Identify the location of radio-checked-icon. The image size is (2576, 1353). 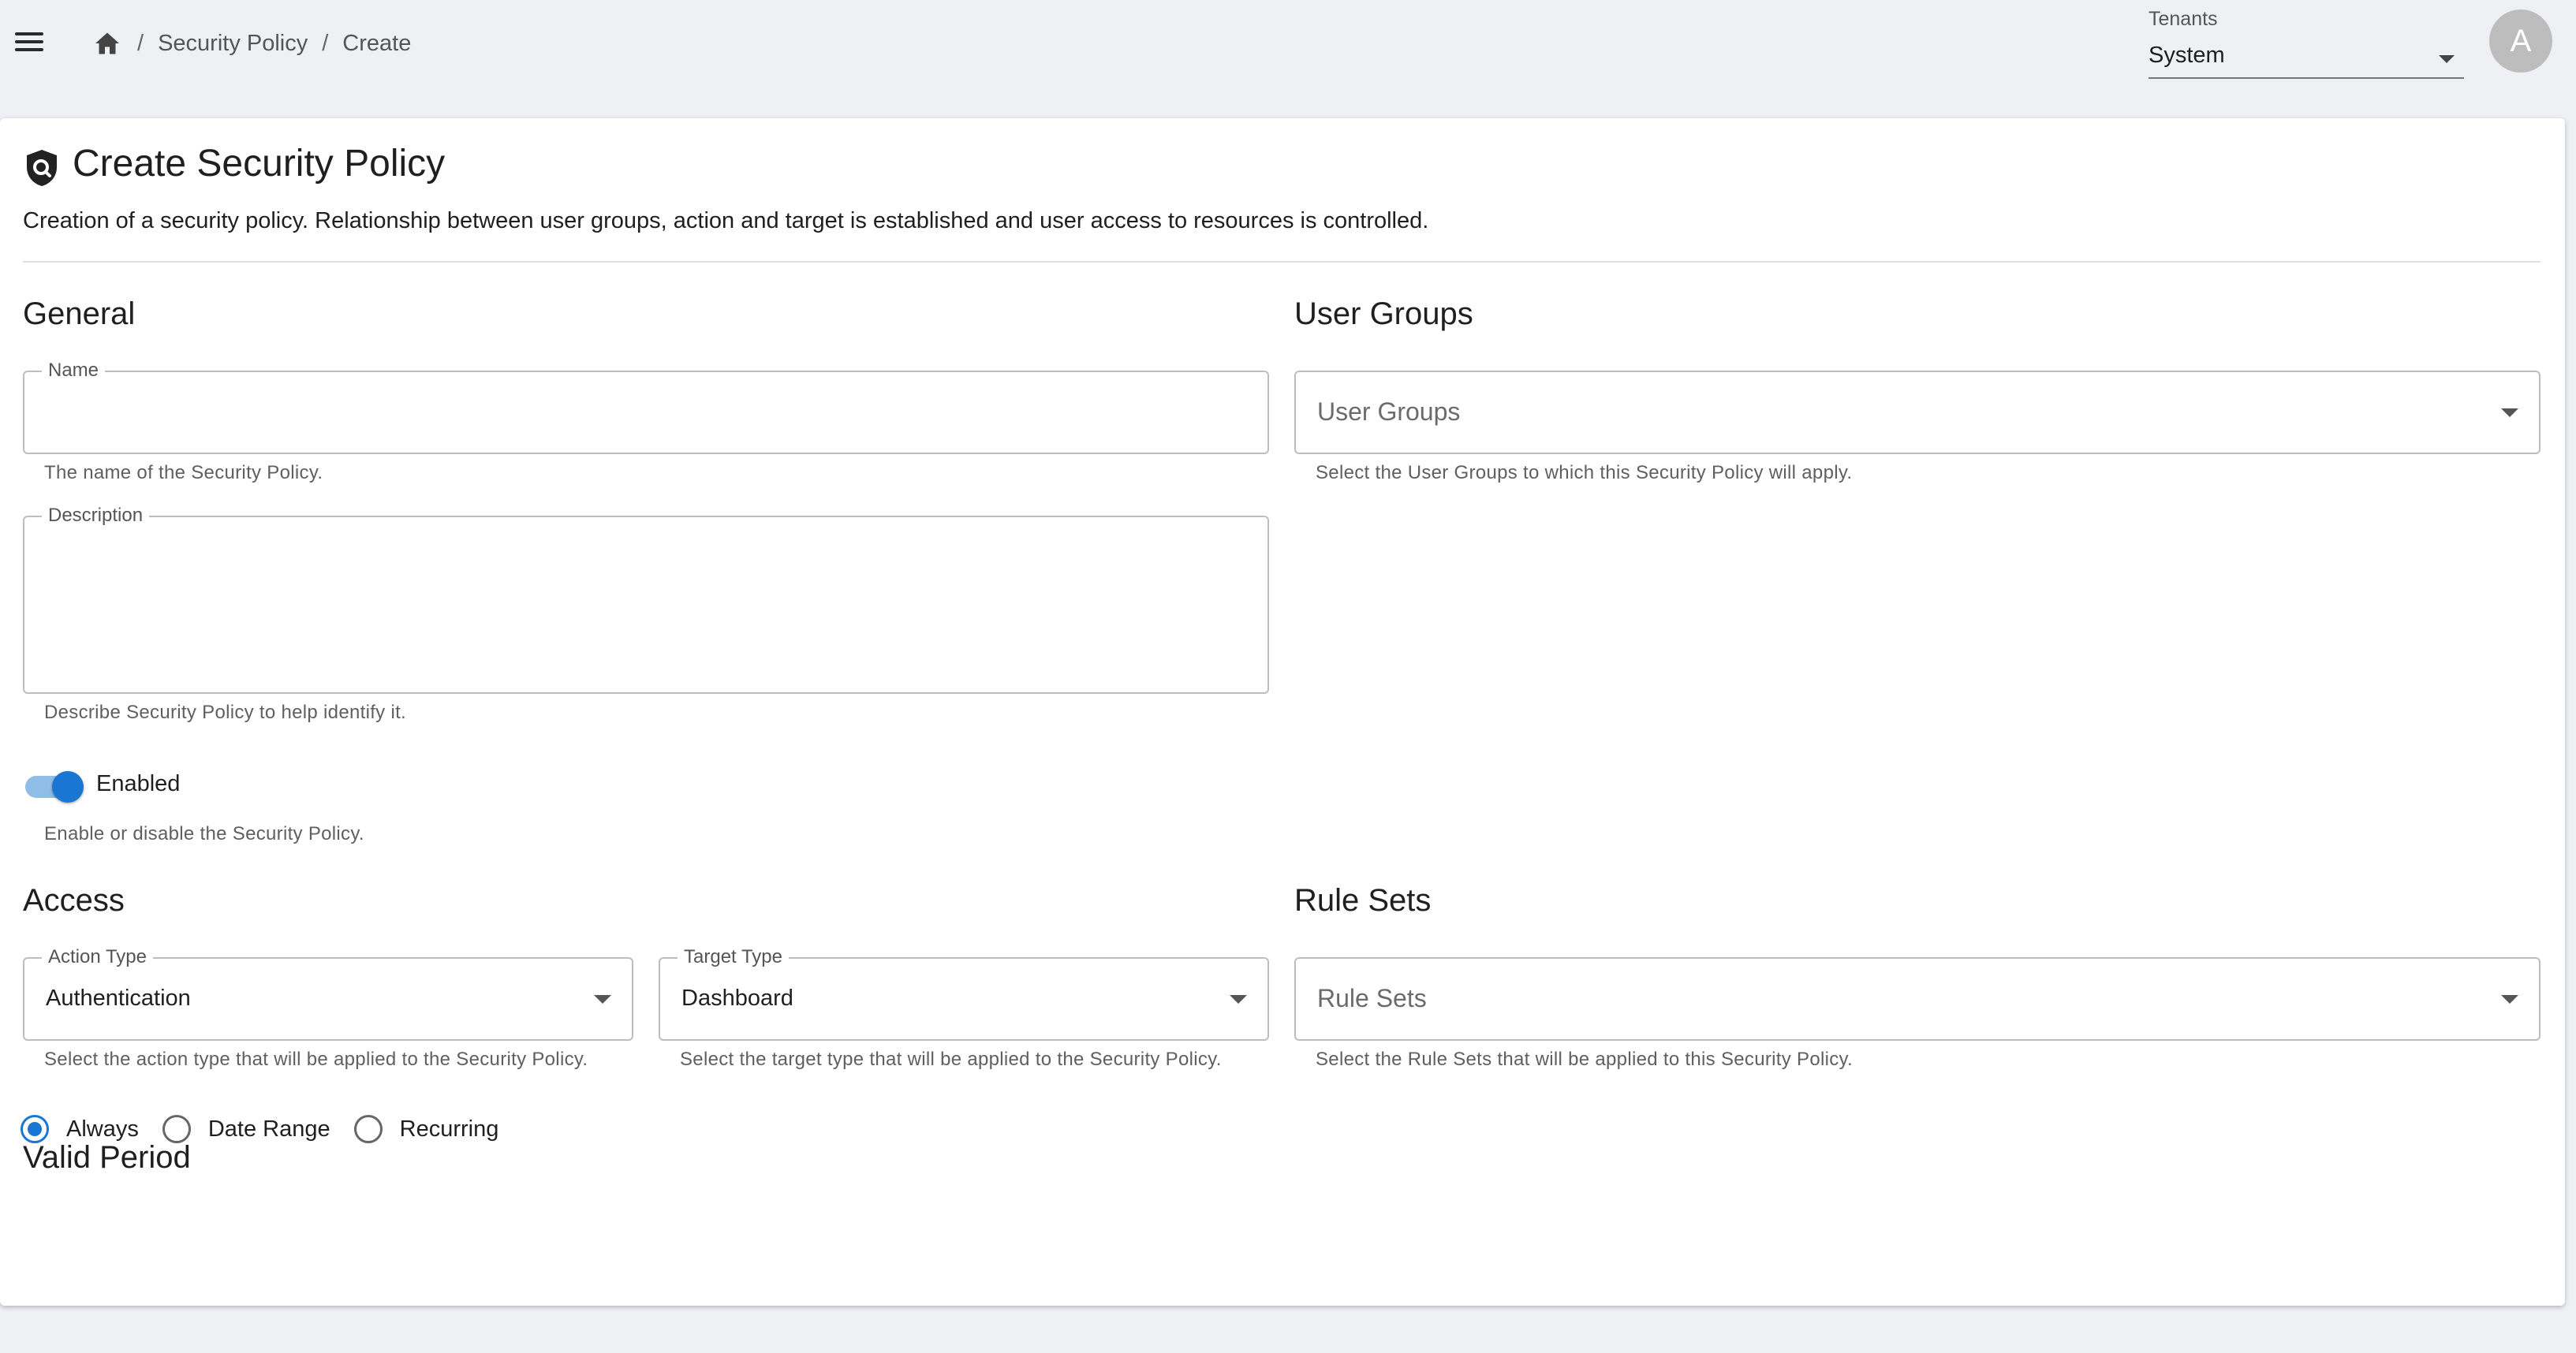
(35, 1129).